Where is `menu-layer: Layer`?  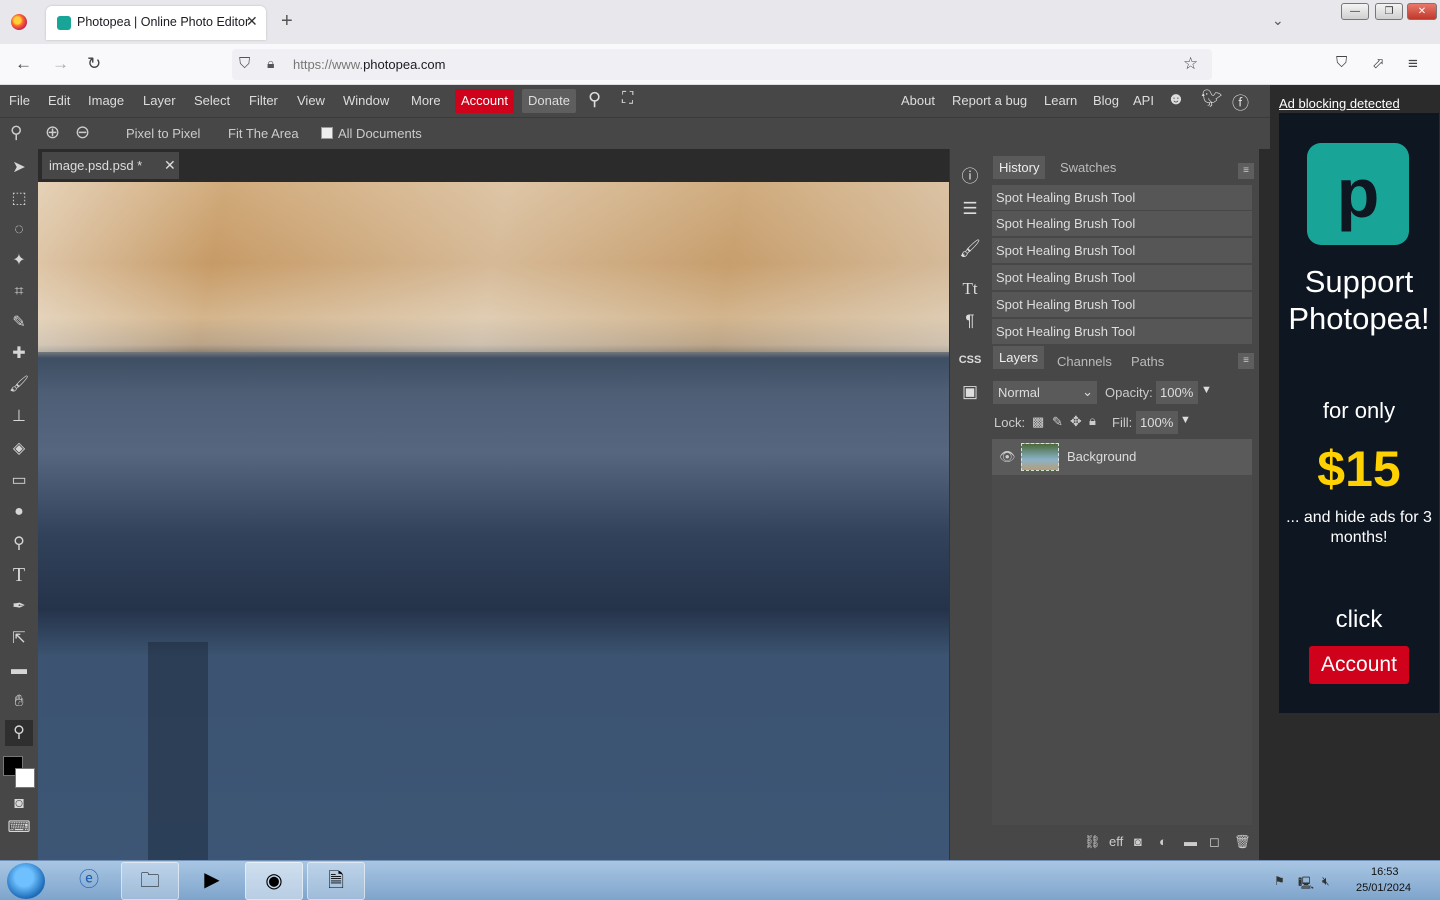 menu-layer: Layer is located at coordinates (159, 100).